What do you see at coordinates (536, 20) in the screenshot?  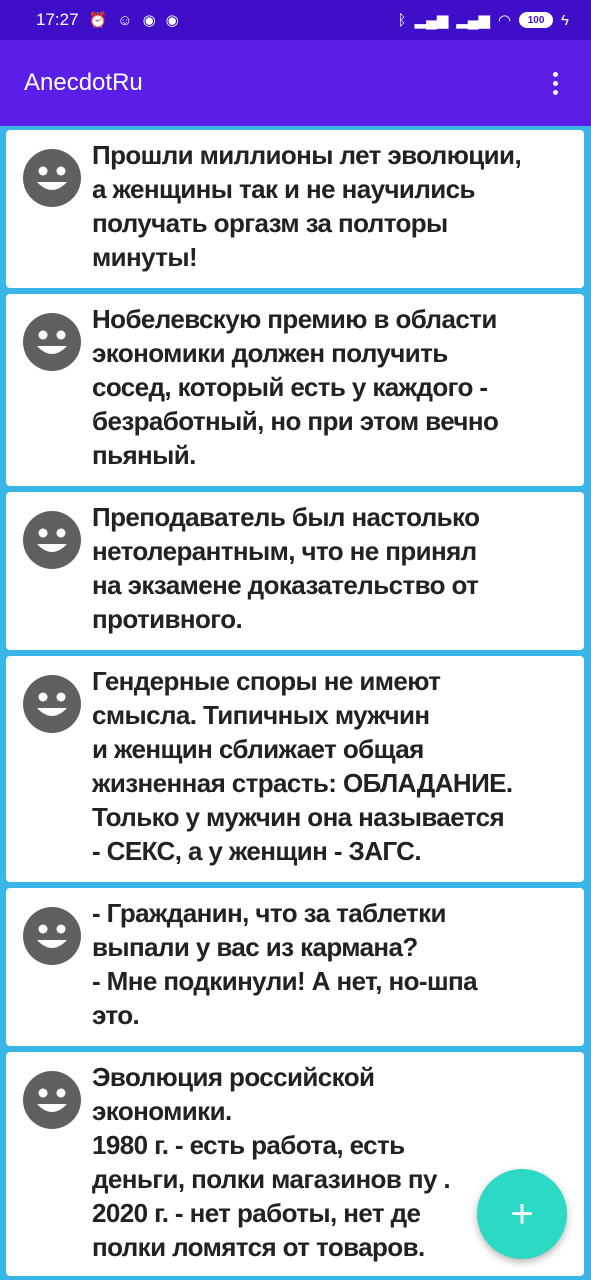 I see `battery-icon: 100` at bounding box center [536, 20].